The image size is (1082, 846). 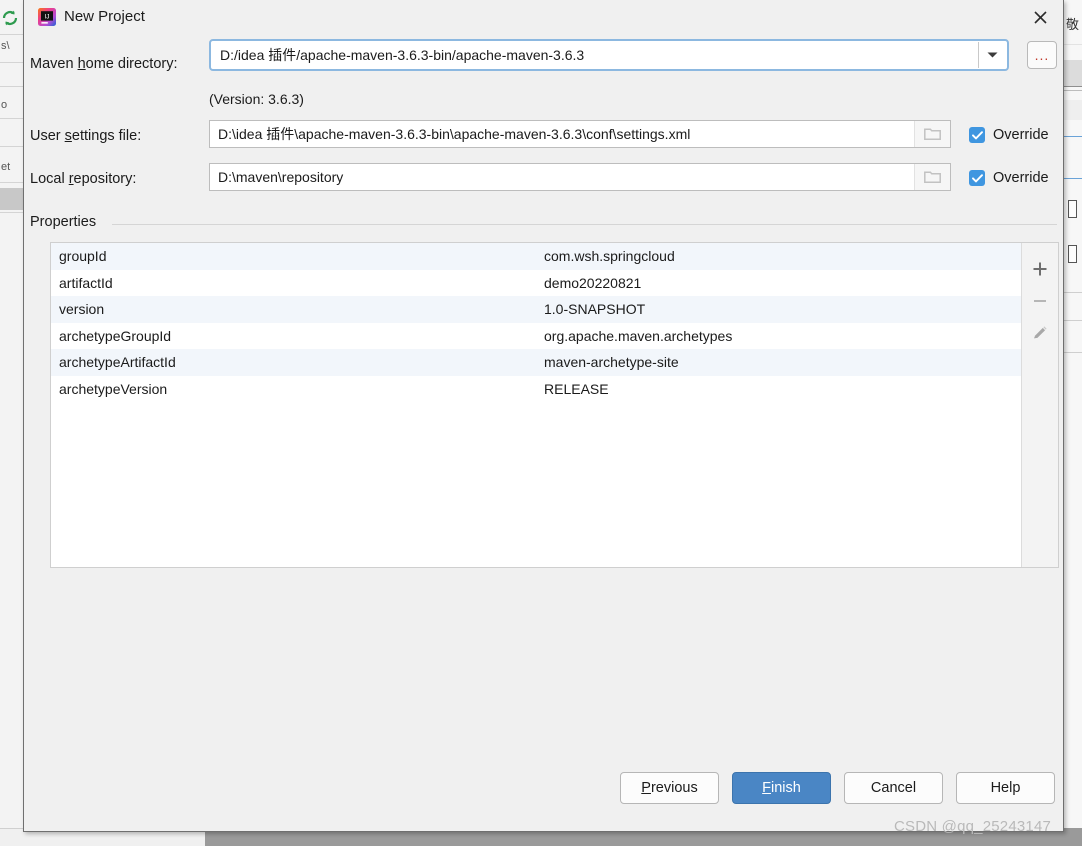 What do you see at coordinates (767, 788) in the screenshot?
I see `finish-button-mnemonic: F` at bounding box center [767, 788].